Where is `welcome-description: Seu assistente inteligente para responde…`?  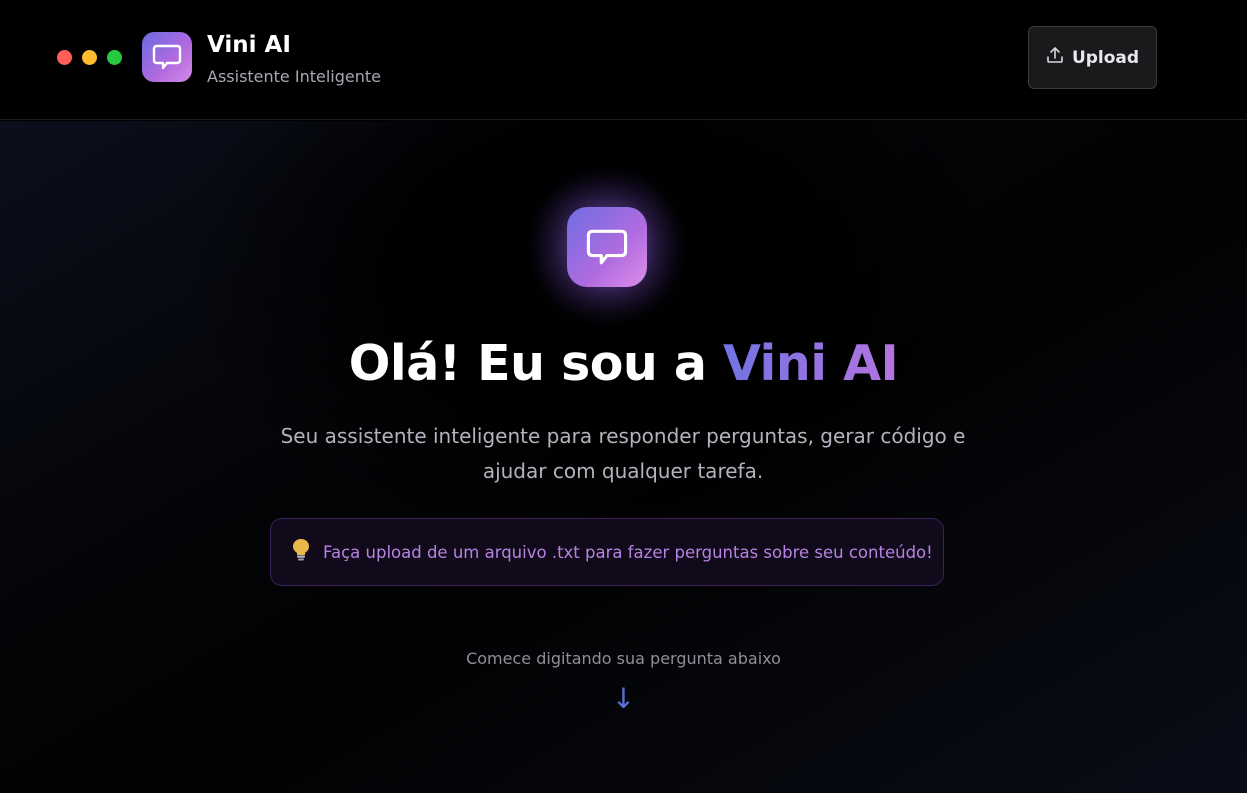 welcome-description: Seu assistente inteligente para responde… is located at coordinates (623, 453).